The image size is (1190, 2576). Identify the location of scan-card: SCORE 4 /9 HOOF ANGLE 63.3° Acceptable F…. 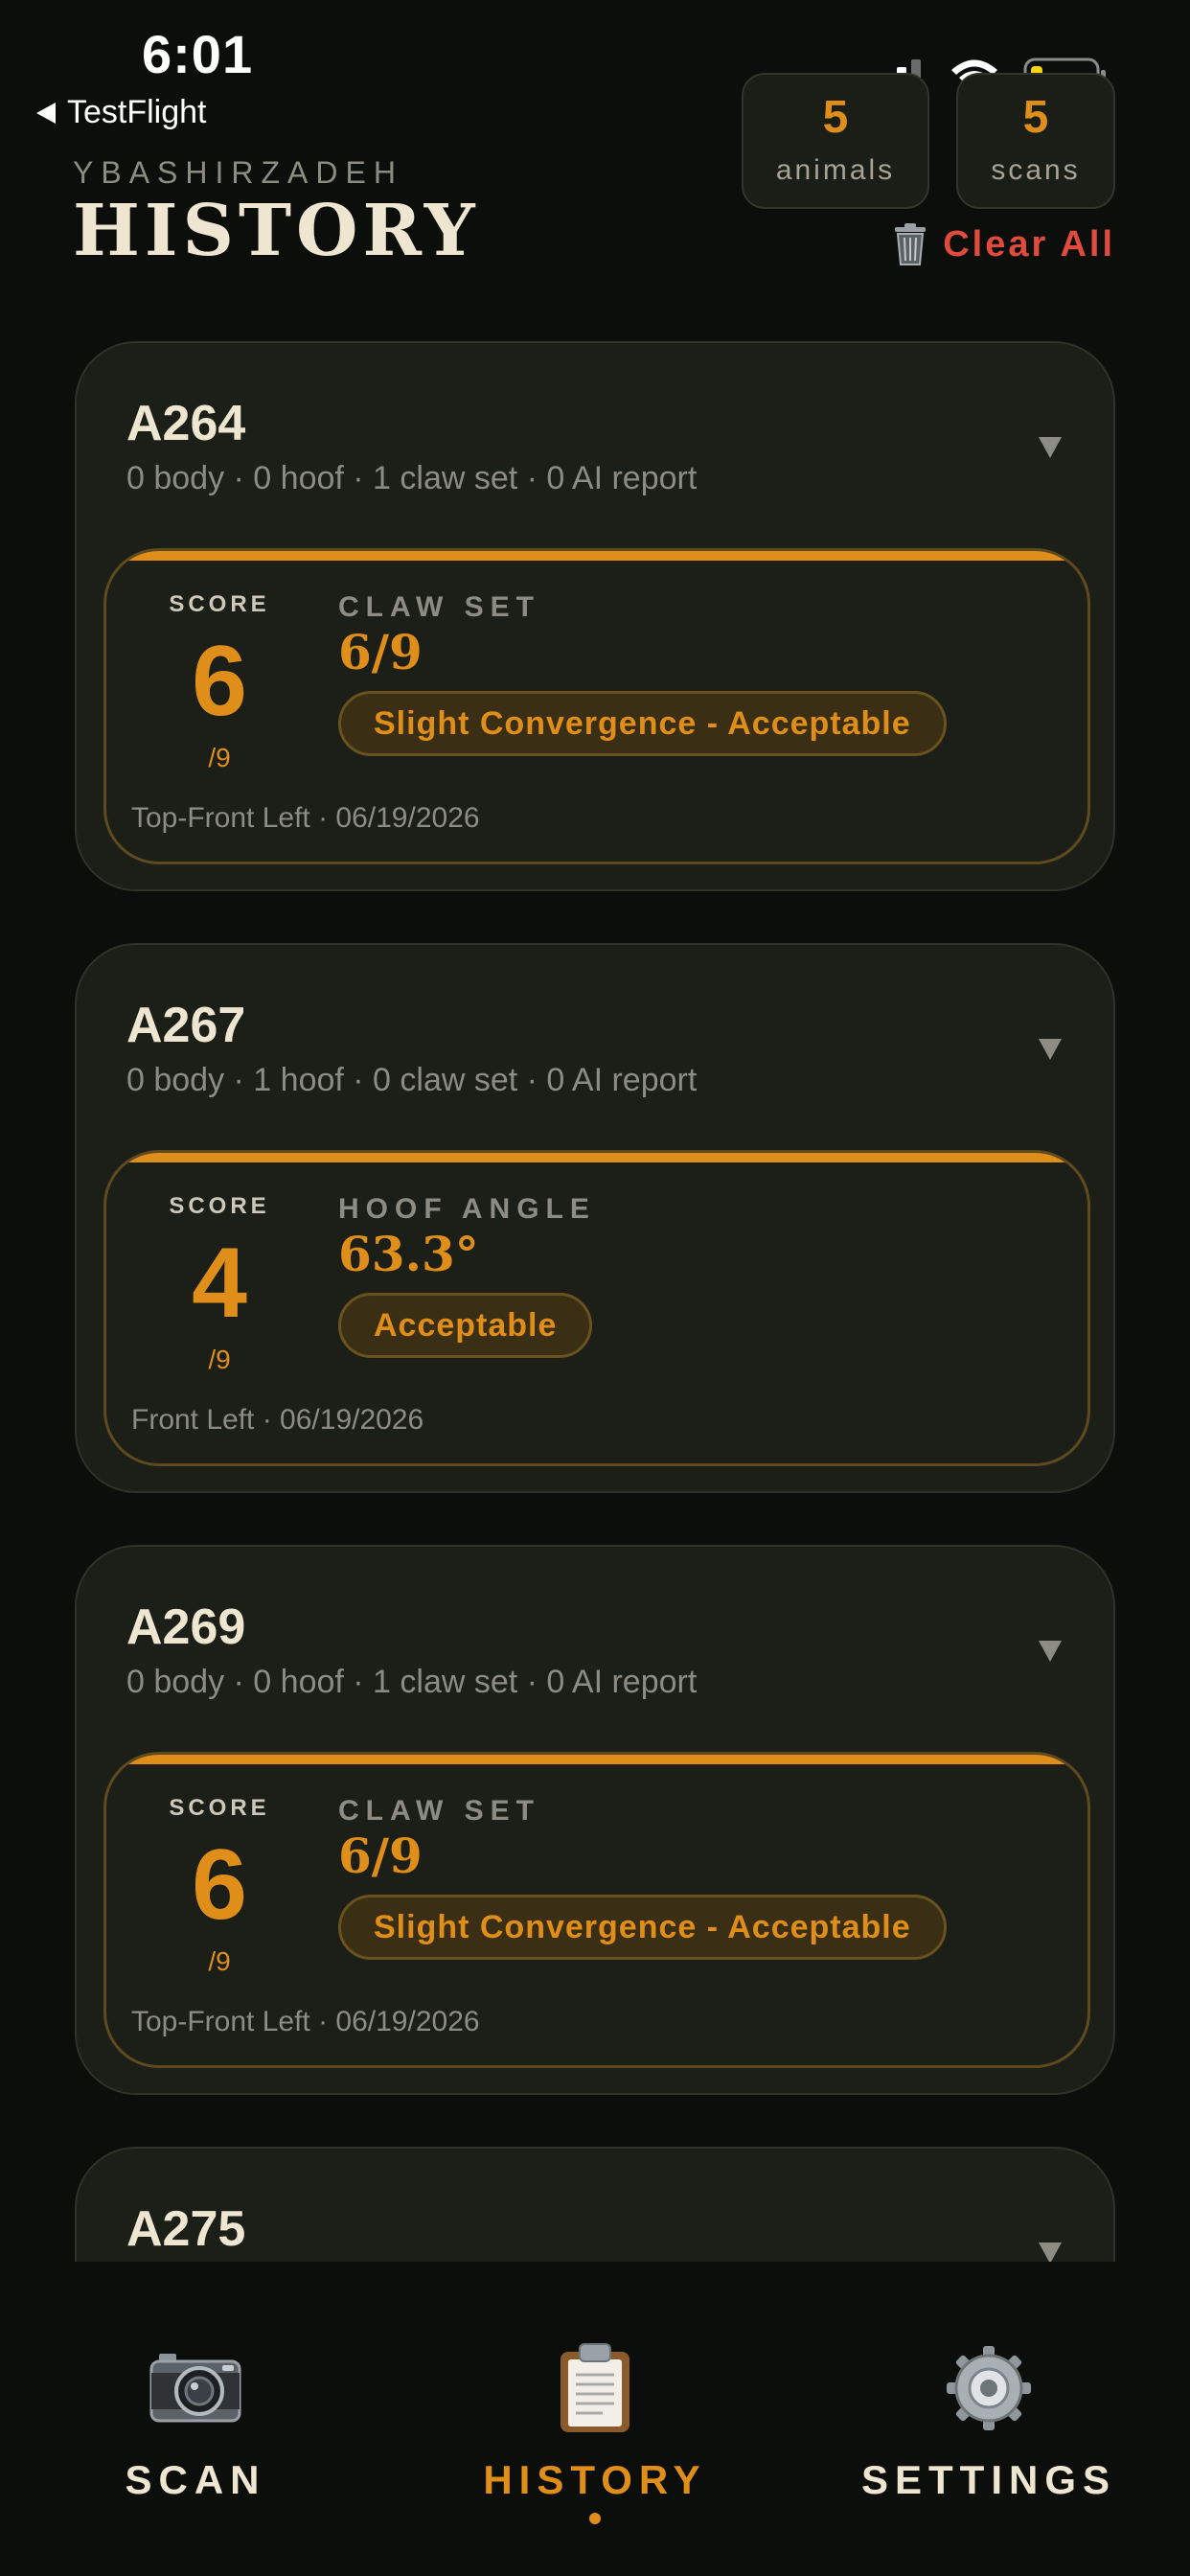
(596, 1308).